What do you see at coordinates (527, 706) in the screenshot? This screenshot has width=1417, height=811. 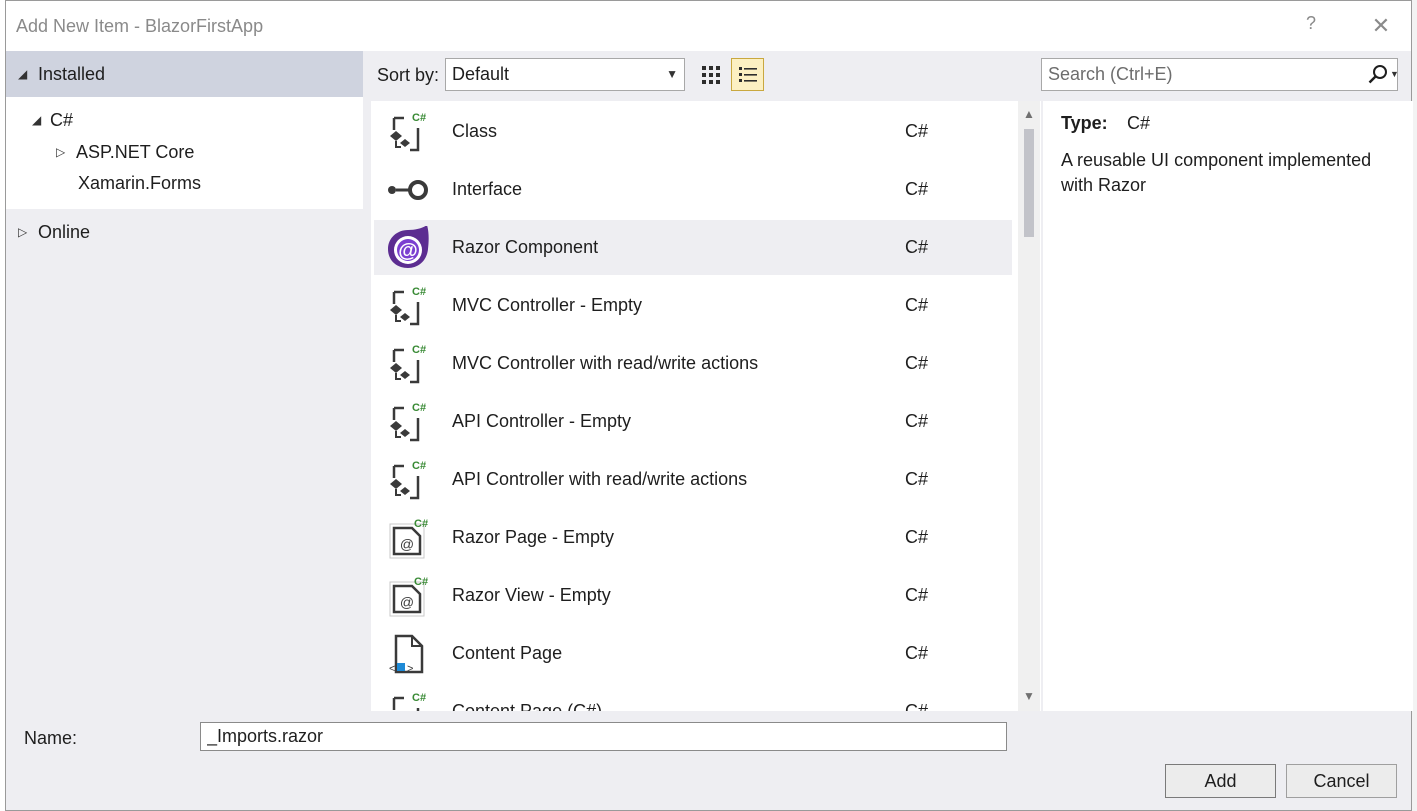 I see `template-name: Content Page (C#)` at bounding box center [527, 706].